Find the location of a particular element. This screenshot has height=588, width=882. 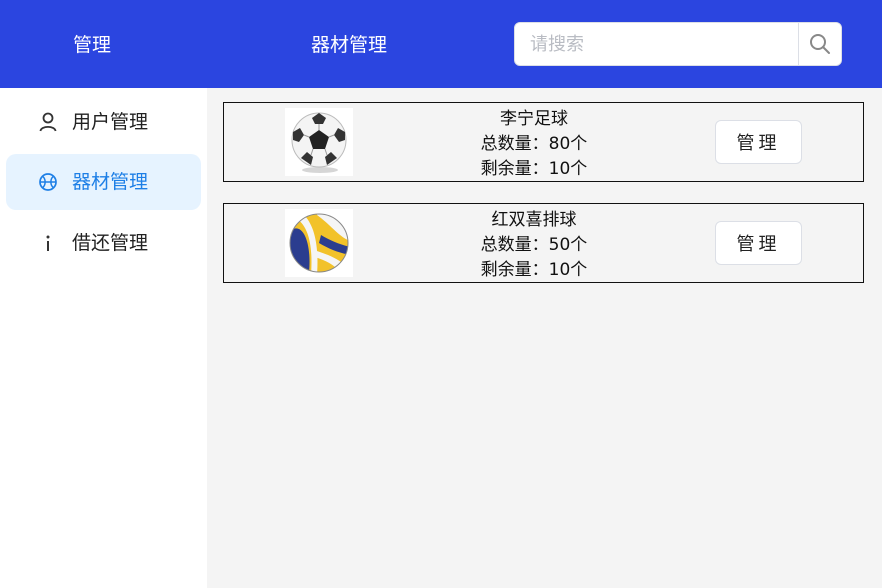

sidebar-item-label: 用户管理 is located at coordinates (110, 122).